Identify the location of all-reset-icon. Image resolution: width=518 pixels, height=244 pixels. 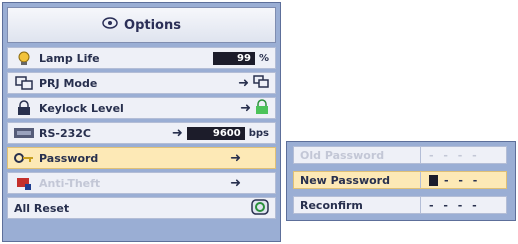
(260, 208).